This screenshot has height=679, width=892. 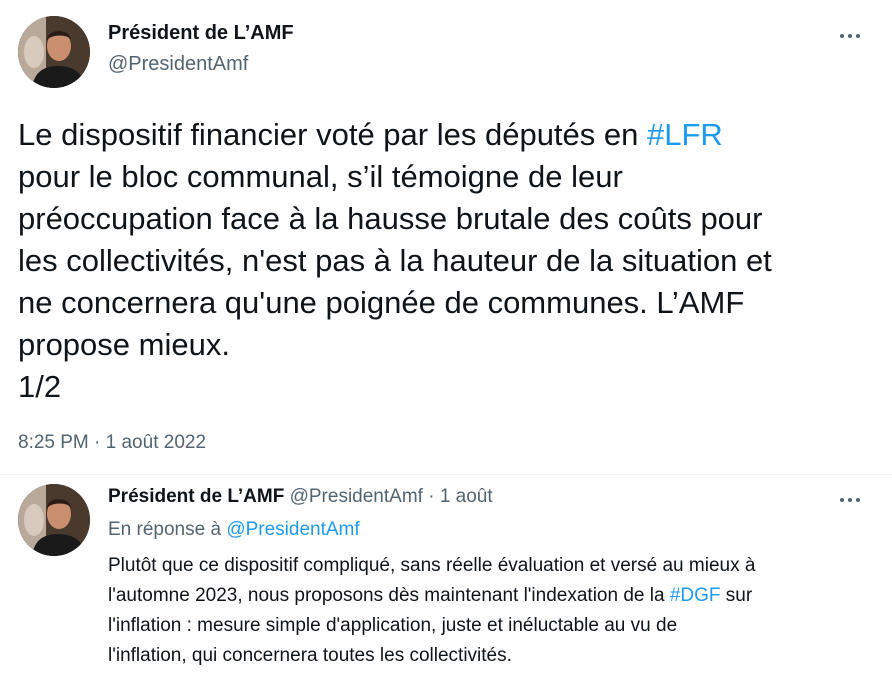 I want to click on reply-to-label: En réponse à, so click(x=167, y=529).